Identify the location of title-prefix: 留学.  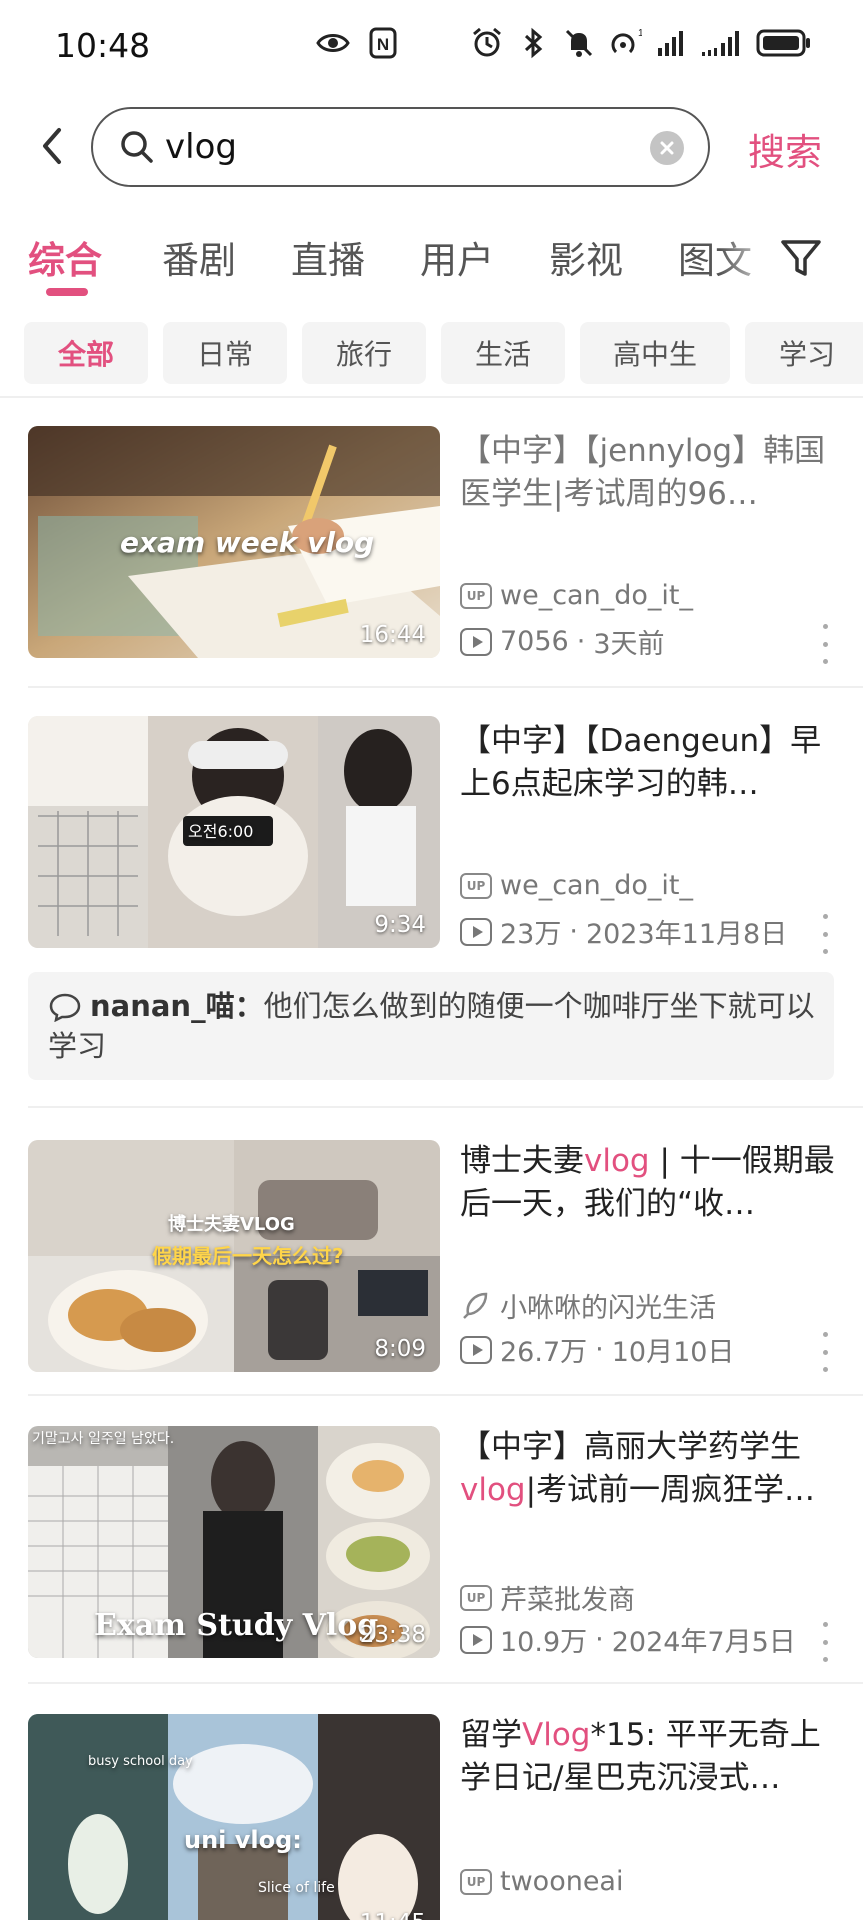
(491, 1735).